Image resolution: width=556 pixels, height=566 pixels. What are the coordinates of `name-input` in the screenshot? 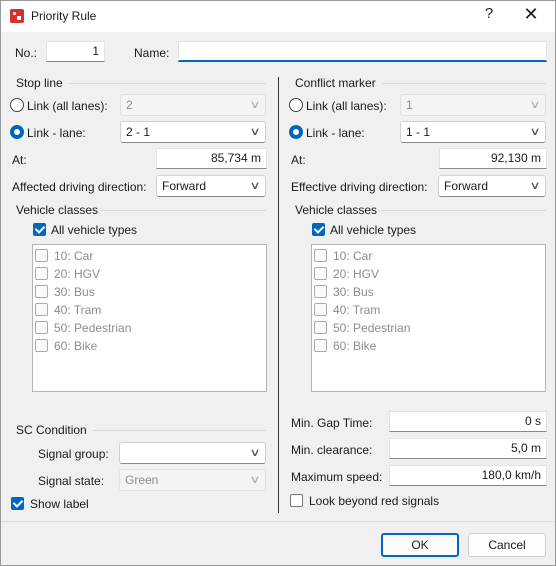 It's located at (362, 51).